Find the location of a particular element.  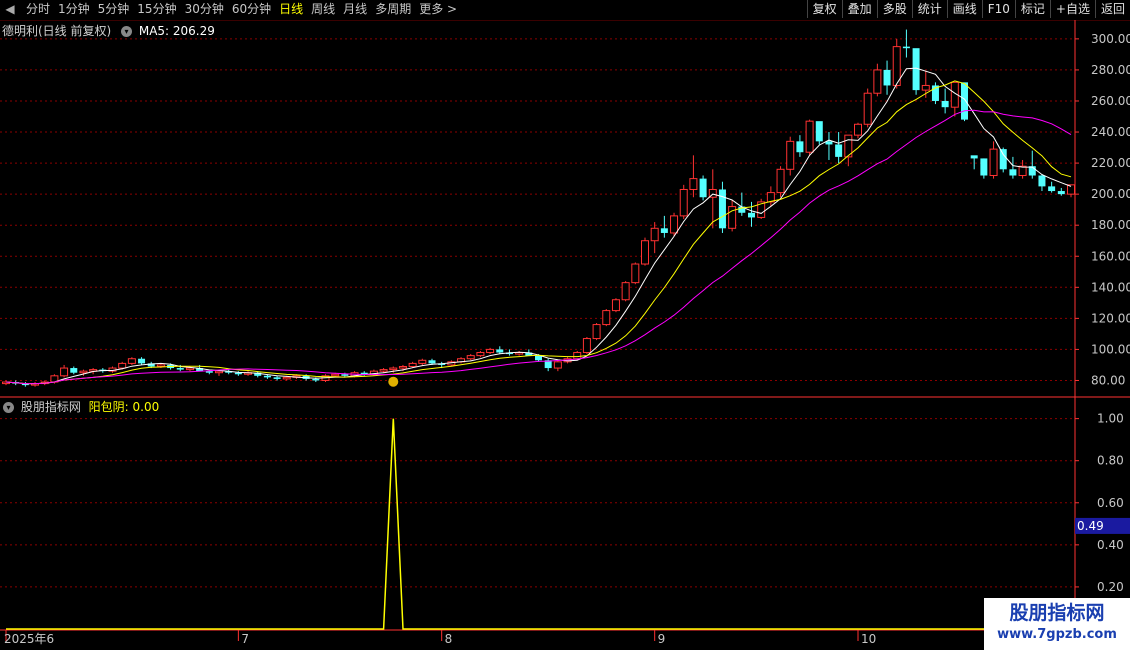

ind-tick-label-0: 1.00 is located at coordinates (1110, 419).